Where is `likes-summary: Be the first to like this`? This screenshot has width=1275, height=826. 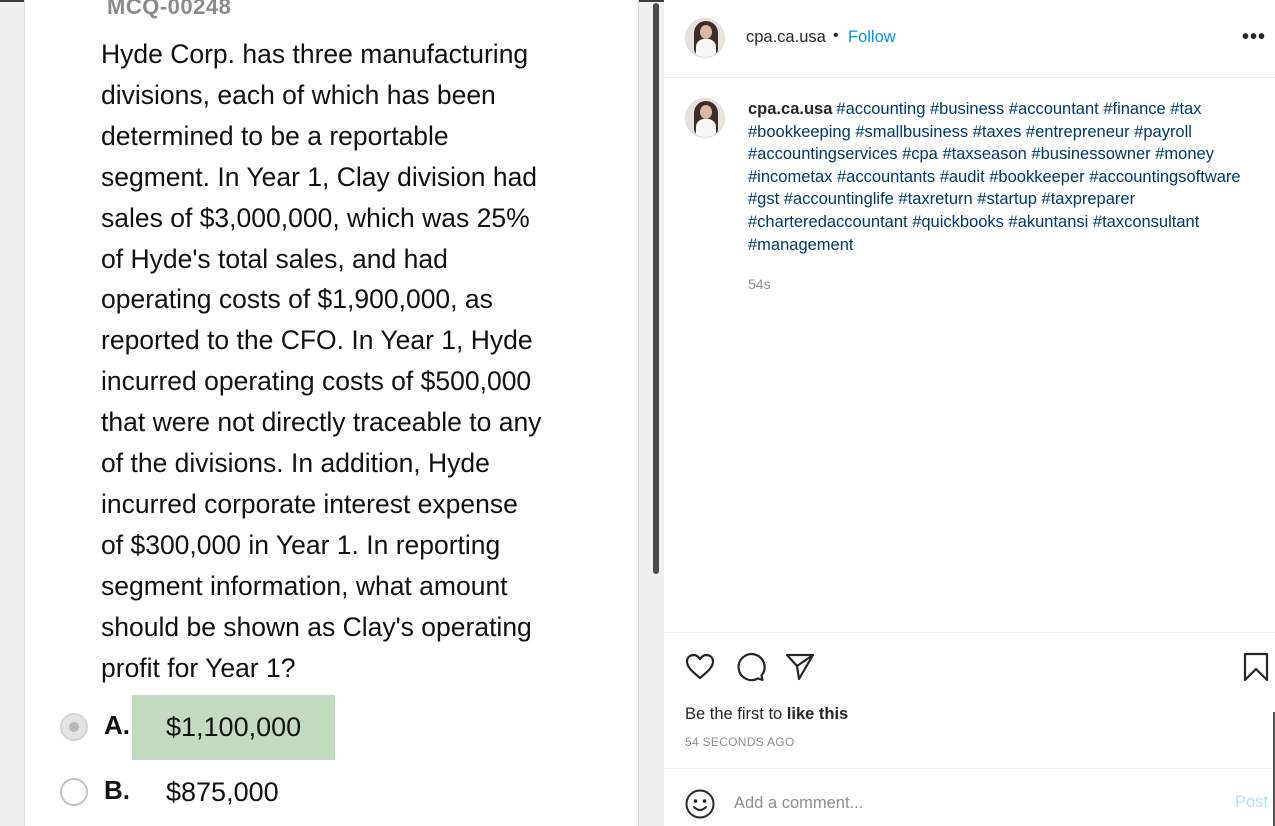
likes-summary: Be the first to like this is located at coordinates (766, 714).